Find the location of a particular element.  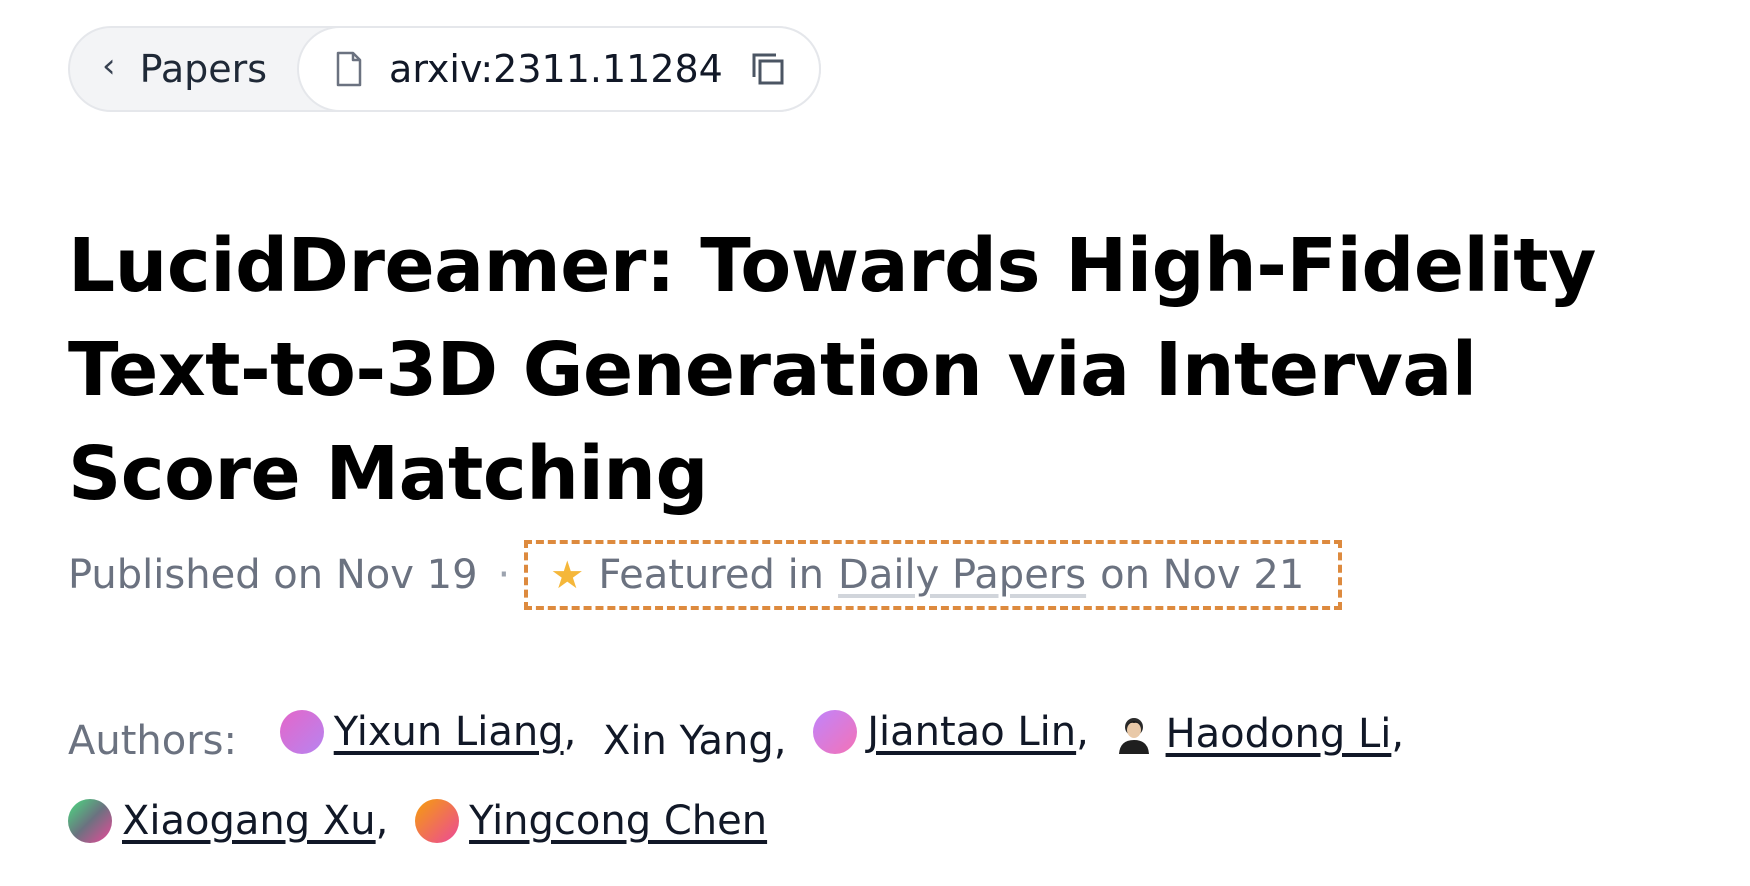

author-name: Xin Yang is located at coordinates (688, 741).